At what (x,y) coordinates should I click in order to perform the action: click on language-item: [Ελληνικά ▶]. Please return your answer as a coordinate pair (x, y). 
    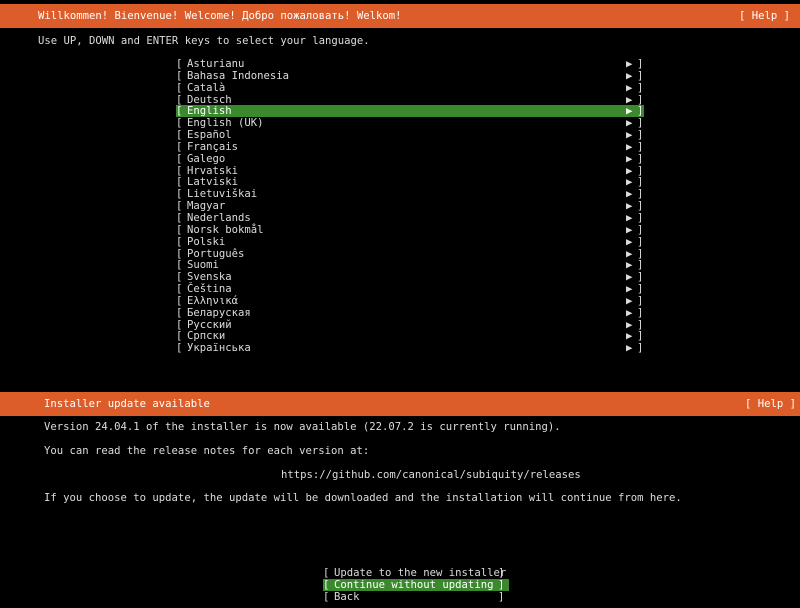
    Looking at the image, I should click on (410, 301).